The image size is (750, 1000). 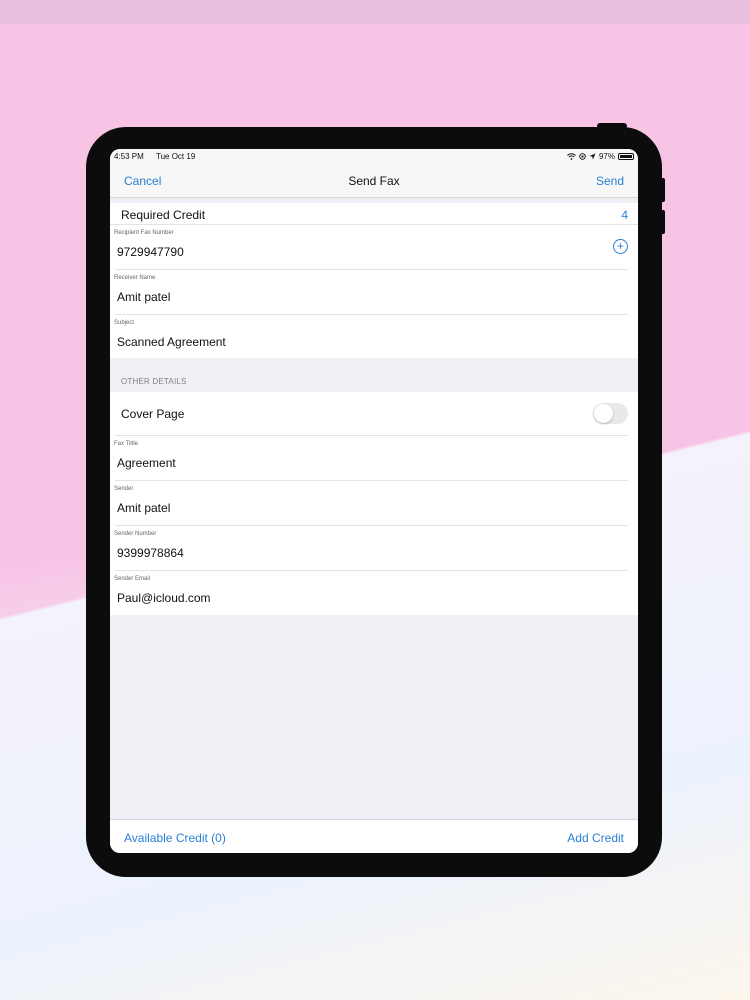 I want to click on recipient-fax-field: Recipient Fax Number 9729947790 +, so click(x=374, y=247).